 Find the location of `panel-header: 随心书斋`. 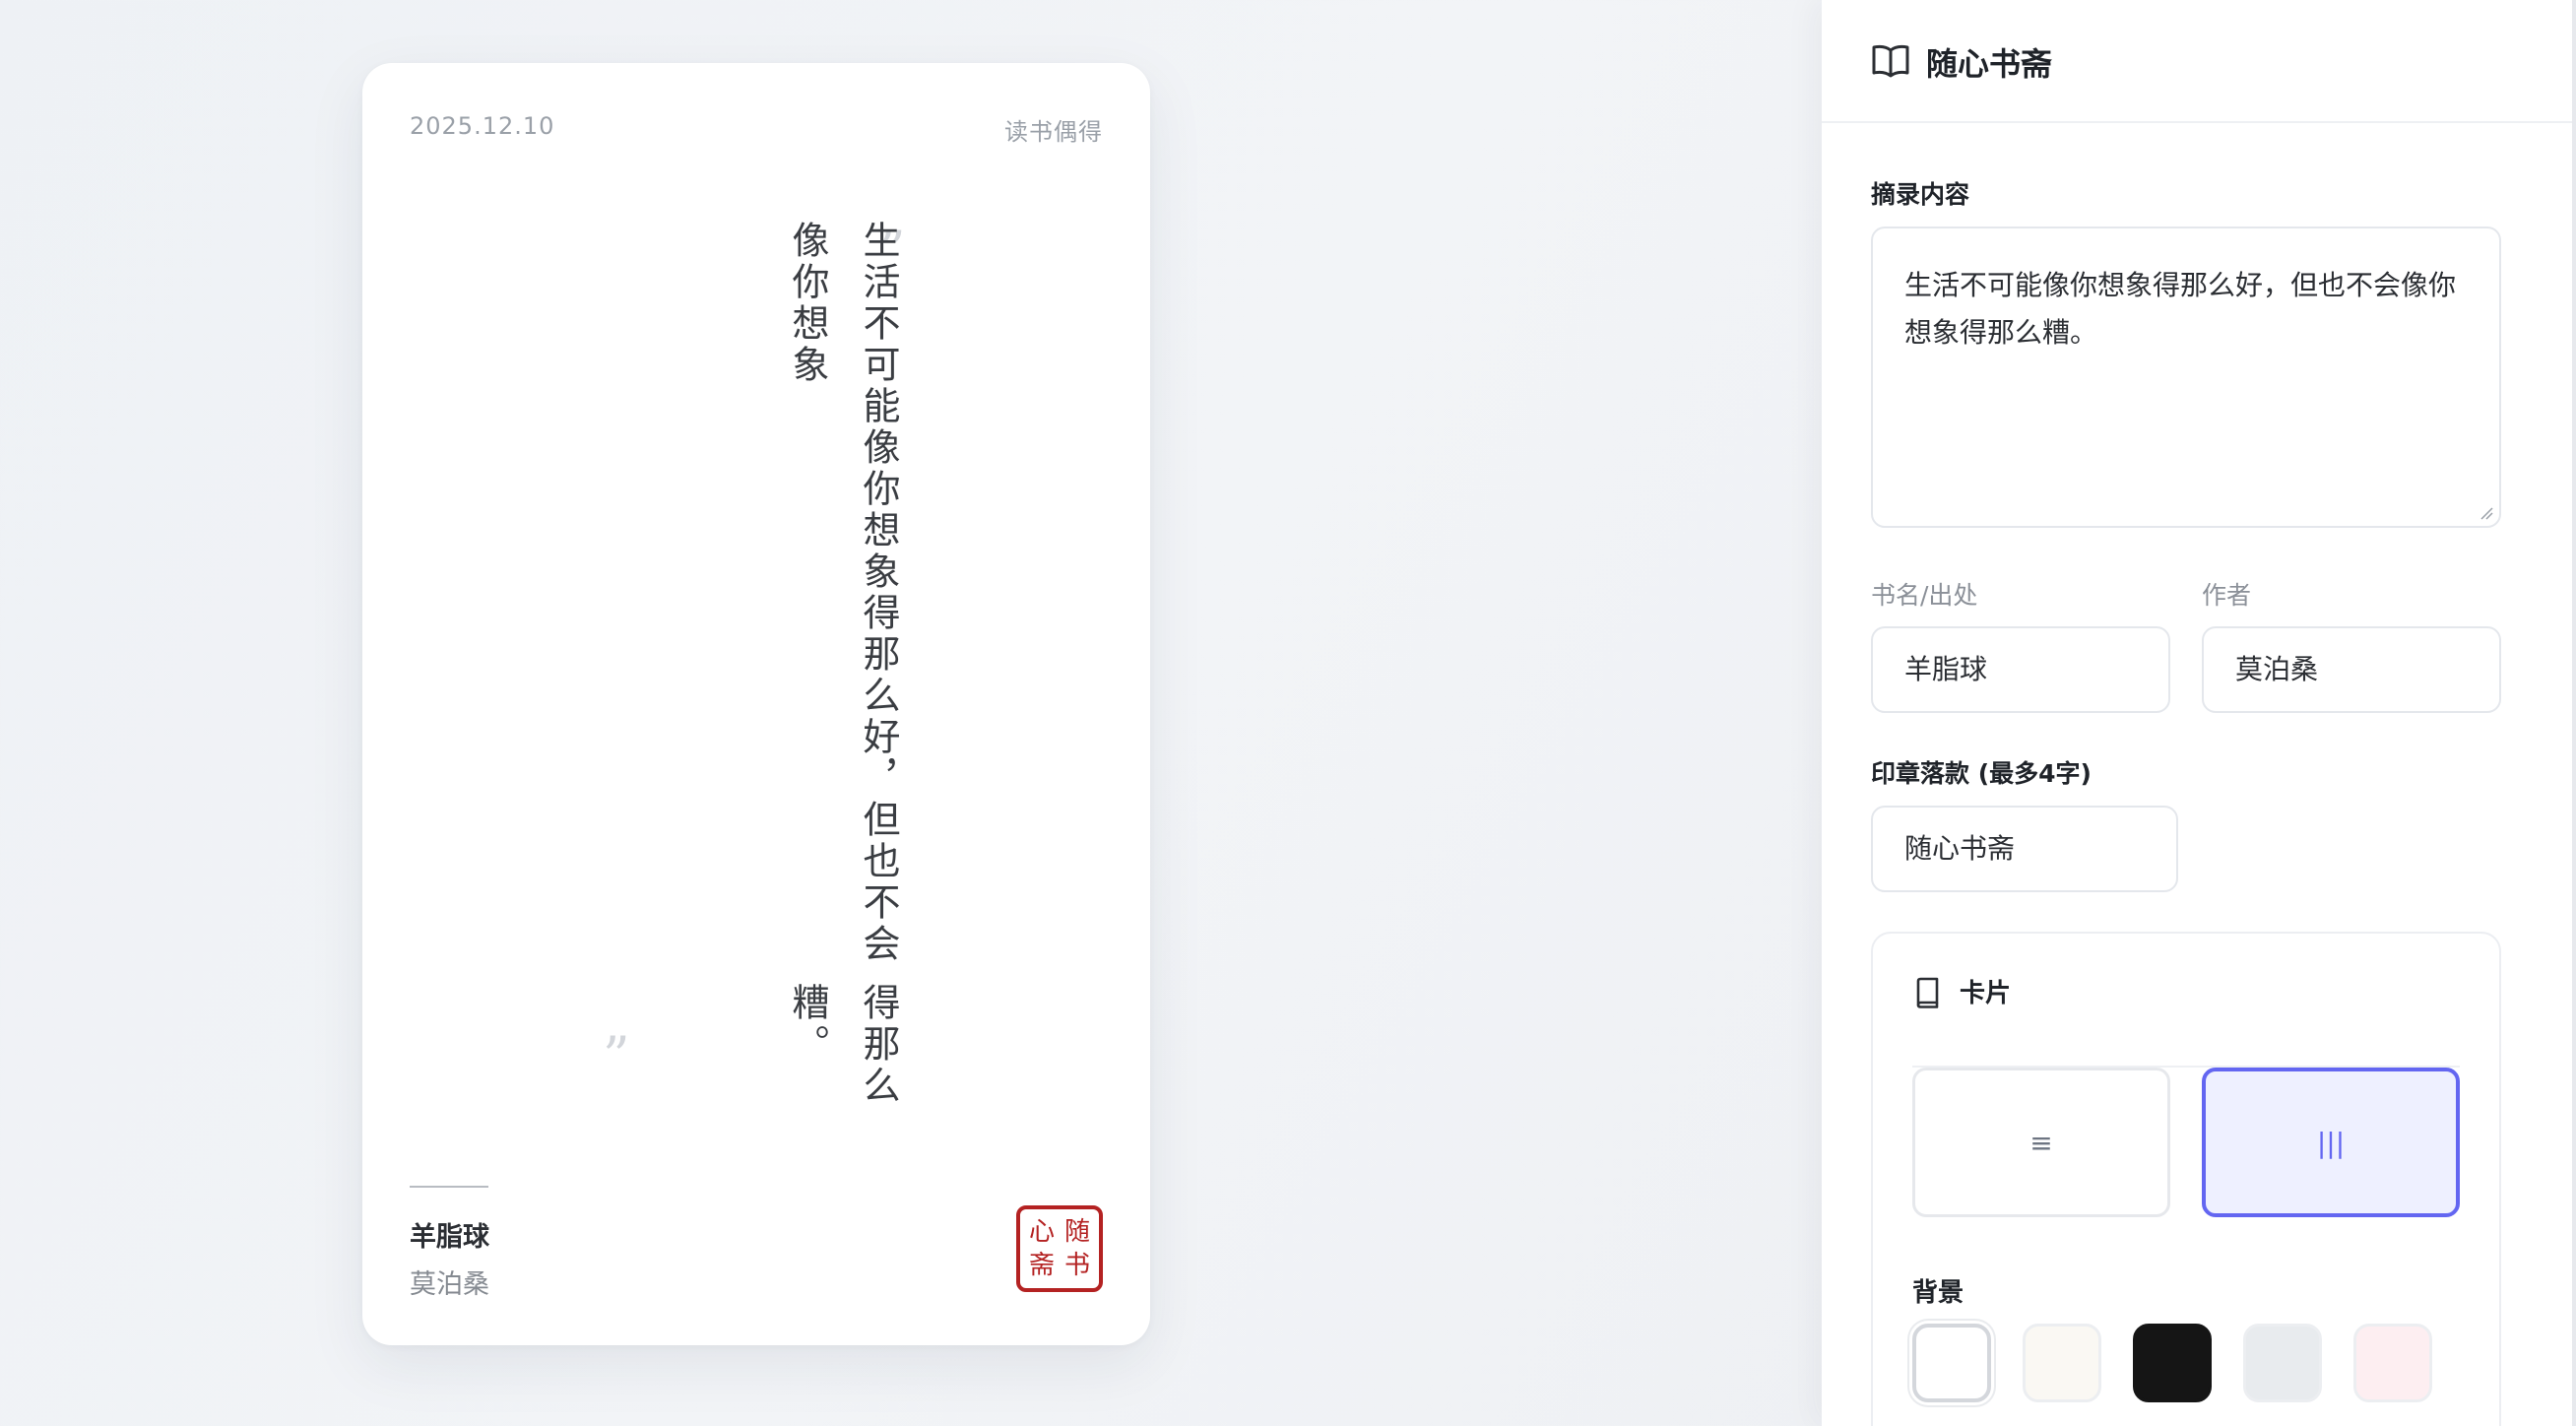

panel-header: 随心书斋 is located at coordinates (2197, 61).